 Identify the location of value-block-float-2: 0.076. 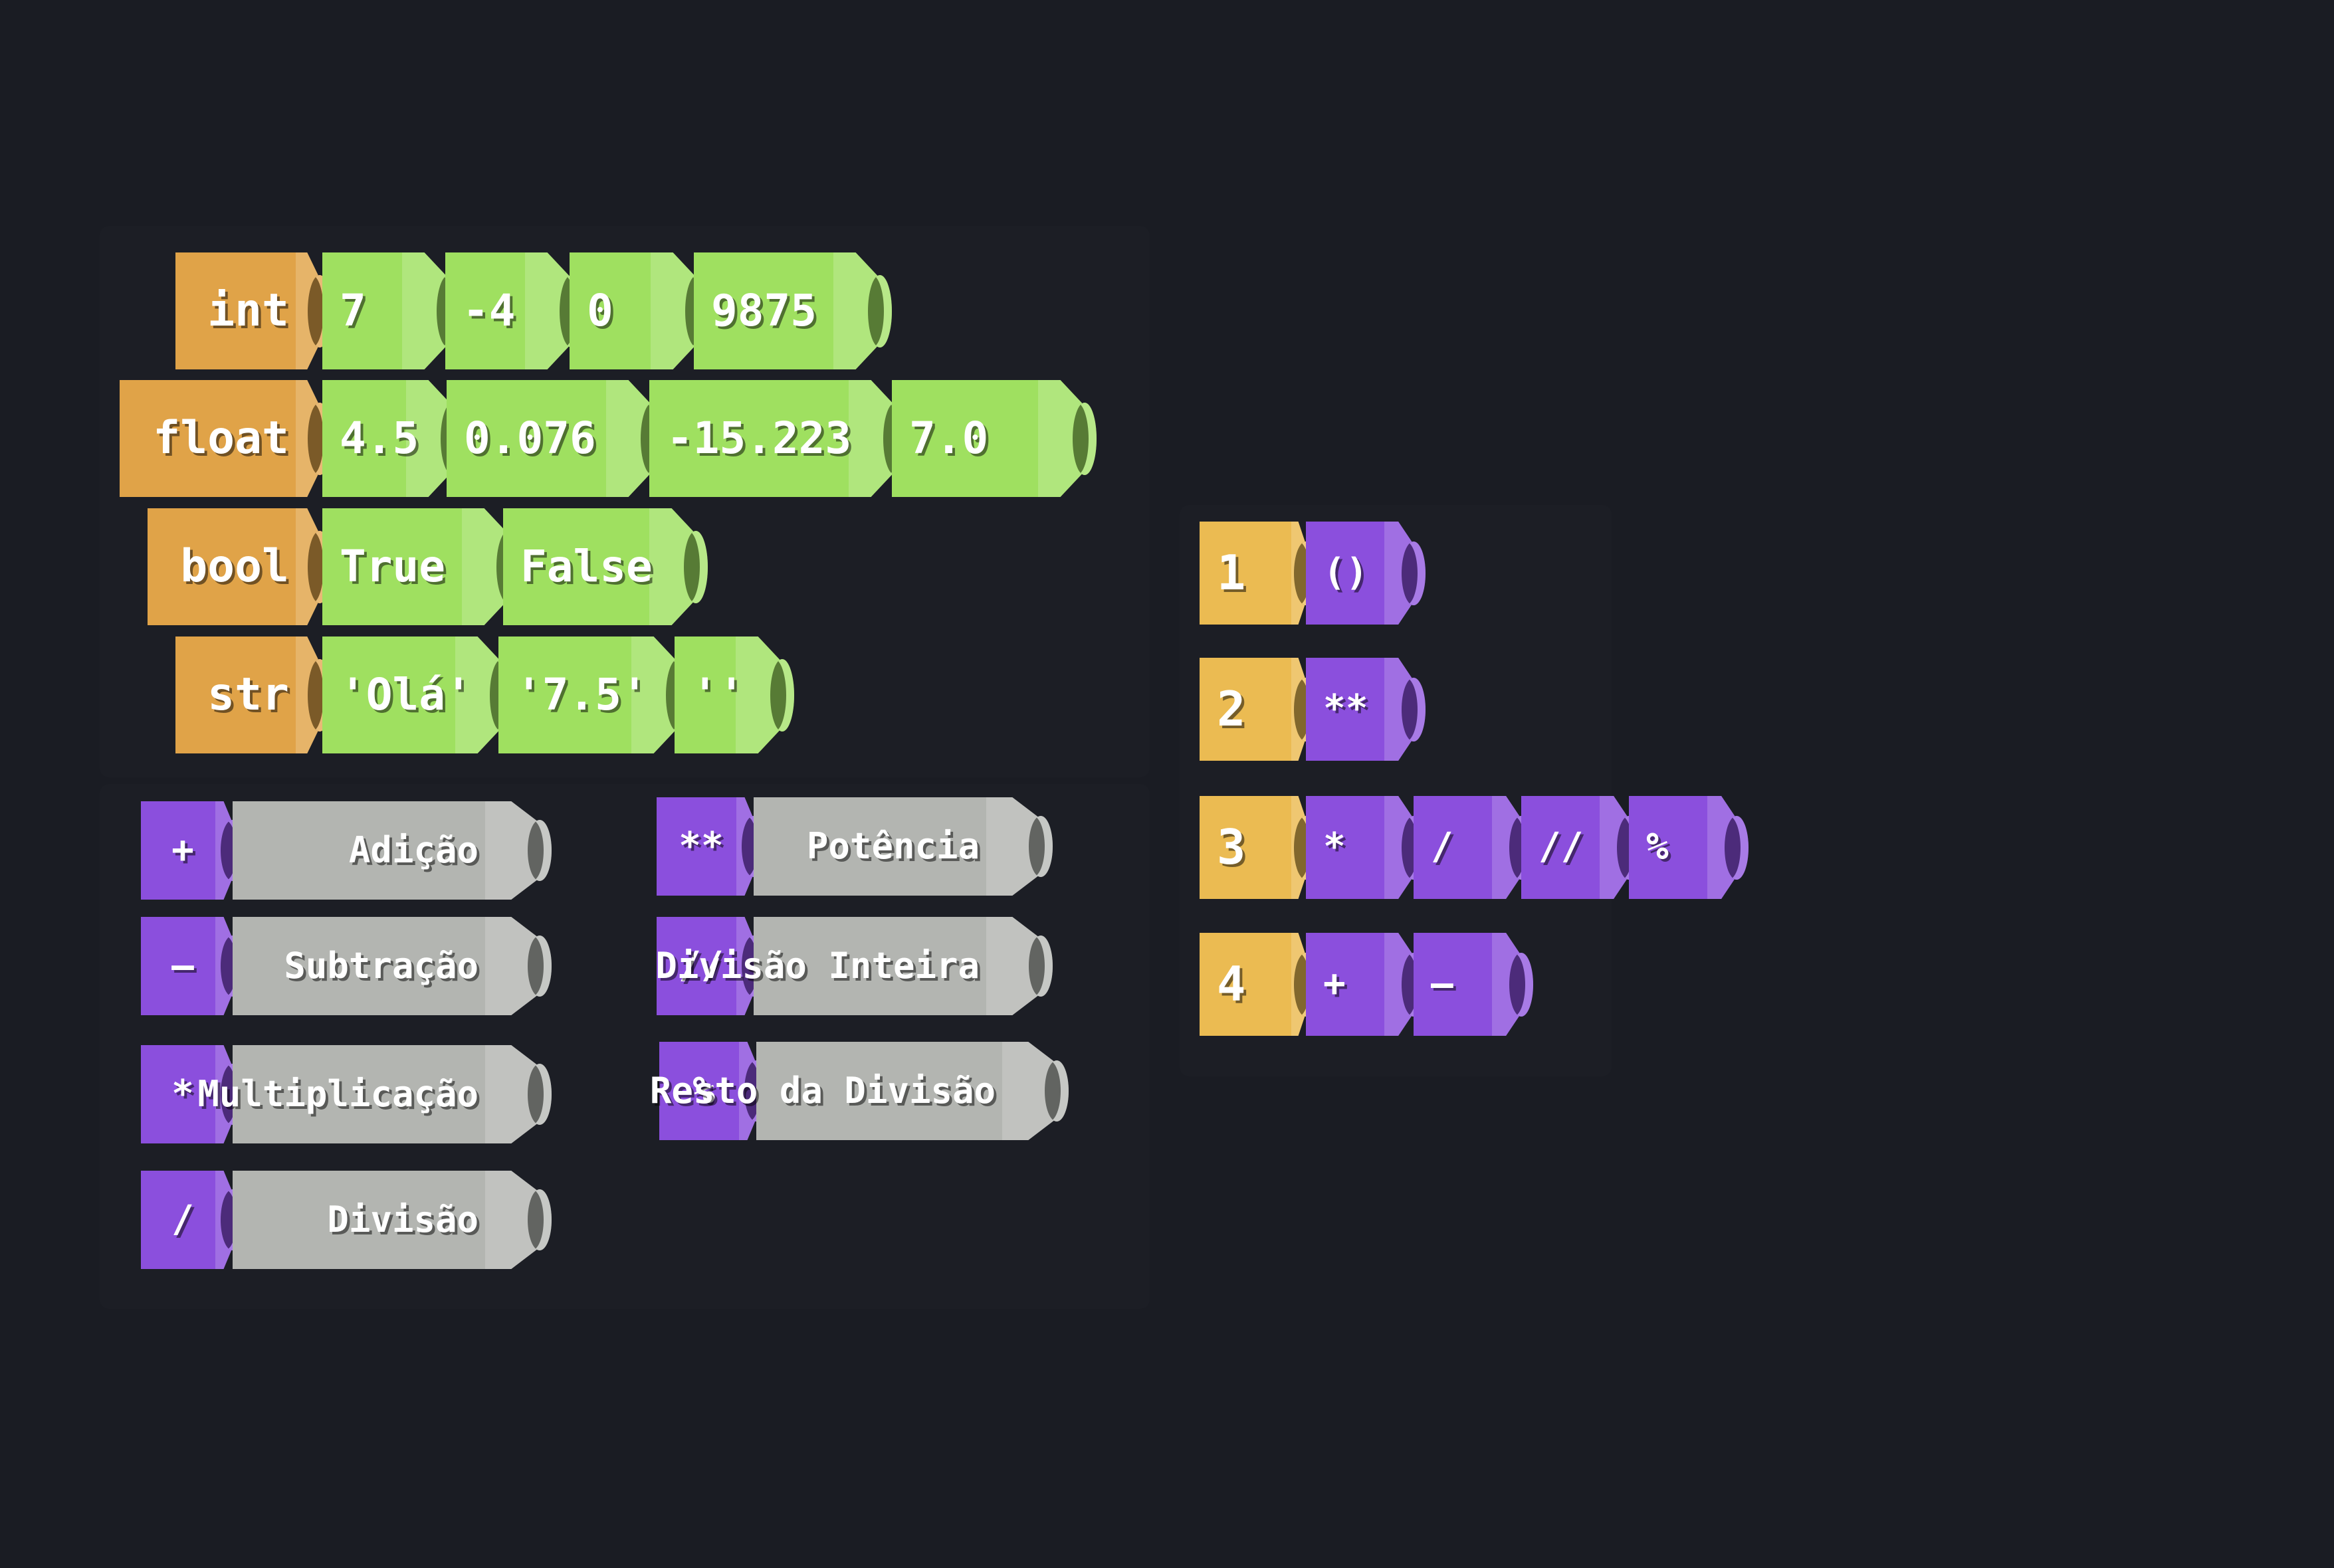
(556, 438).